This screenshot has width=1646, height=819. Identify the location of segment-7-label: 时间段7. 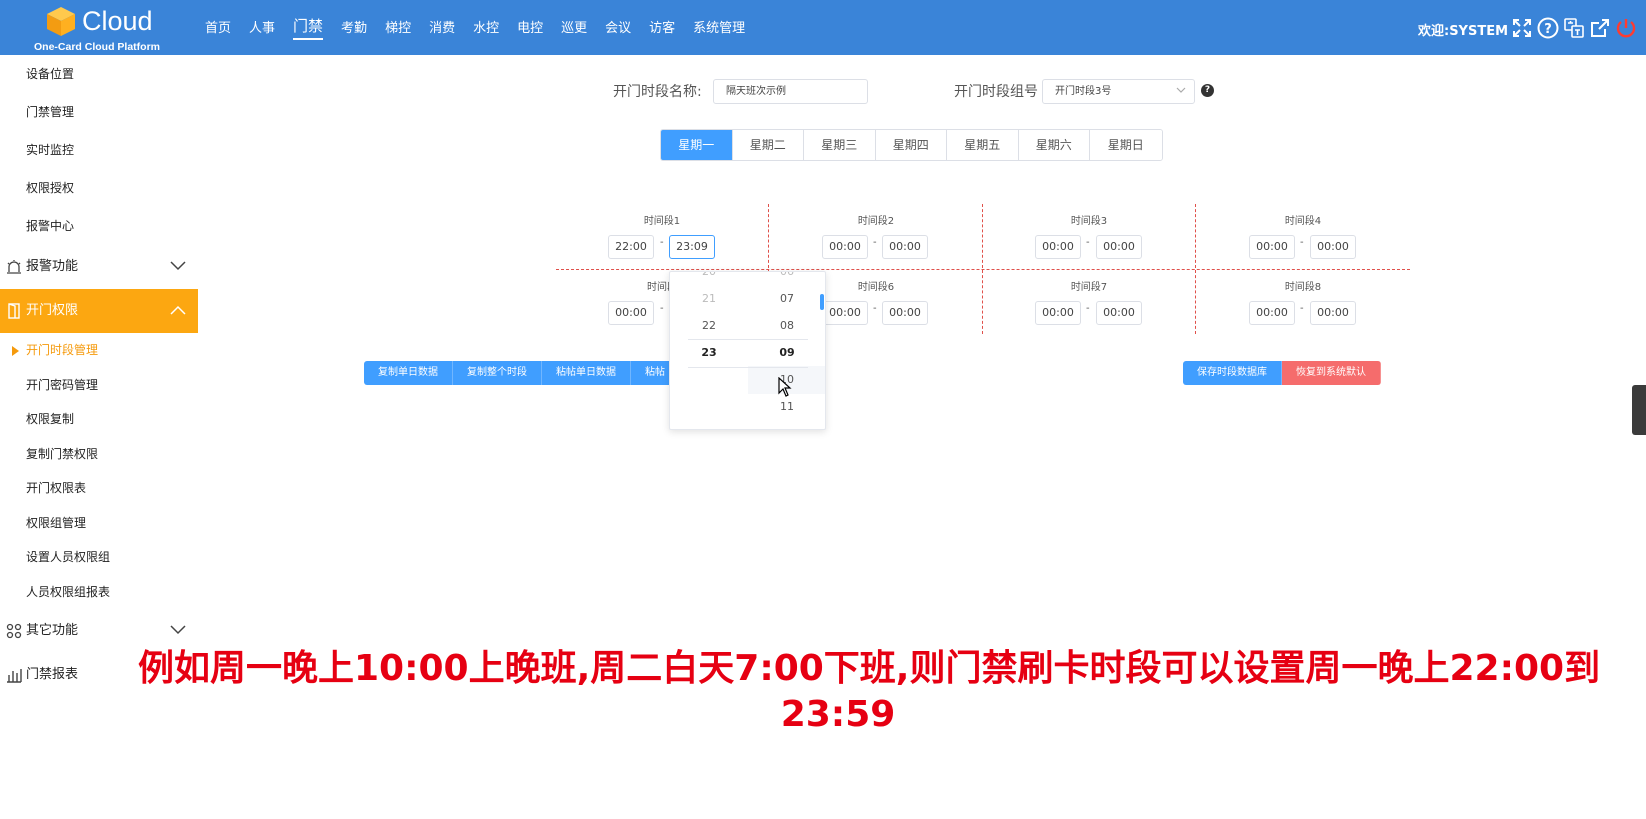
(1089, 287).